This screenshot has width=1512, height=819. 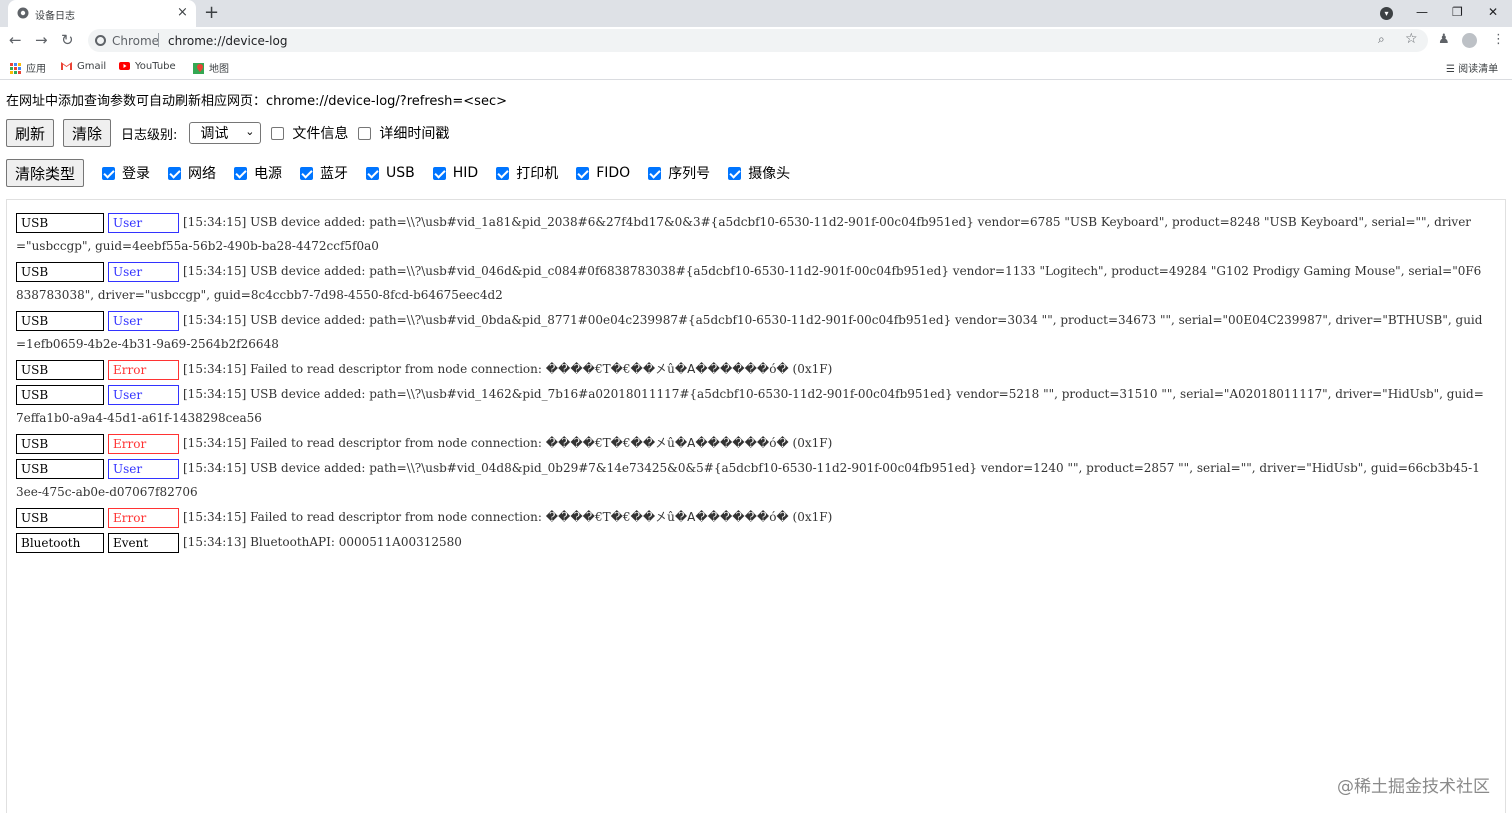 I want to click on type-label-network: 网络, so click(x=202, y=174).